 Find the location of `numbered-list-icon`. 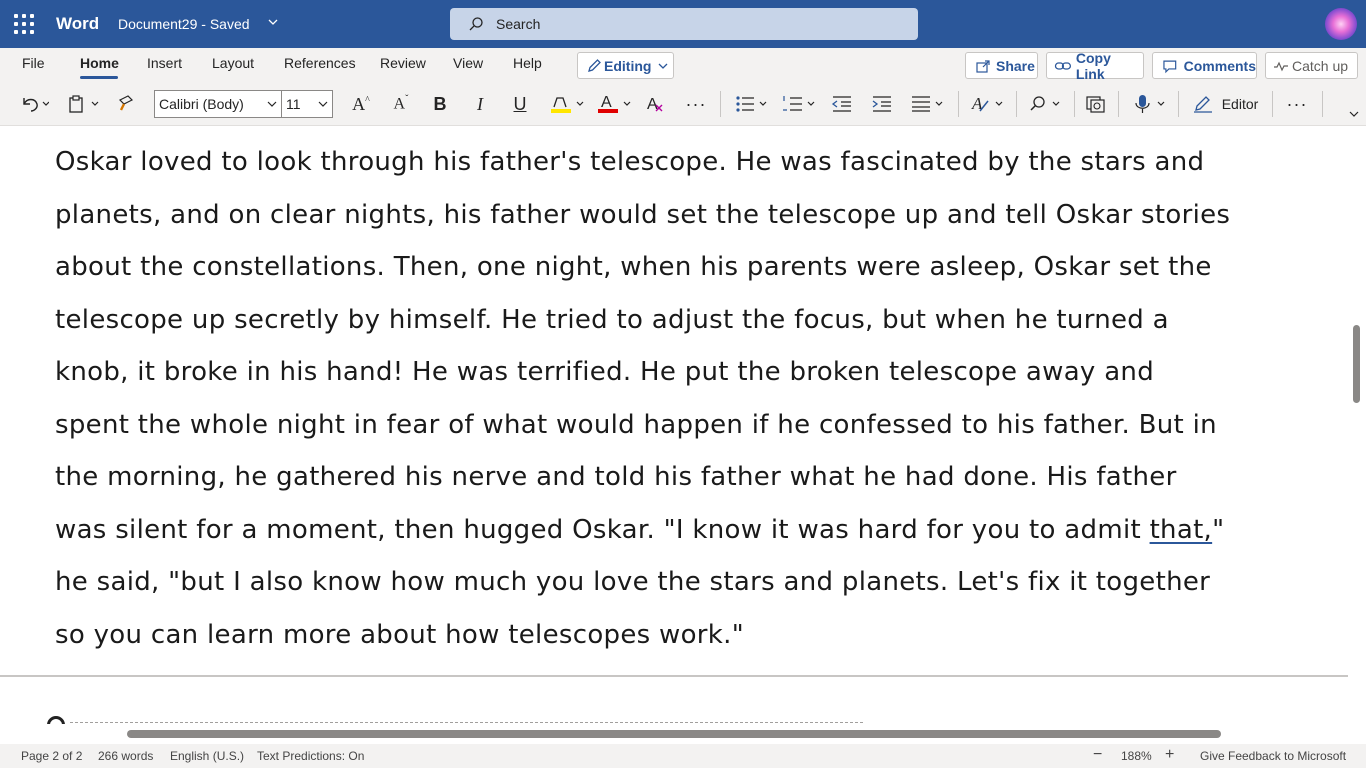

numbered-list-icon is located at coordinates (799, 103).